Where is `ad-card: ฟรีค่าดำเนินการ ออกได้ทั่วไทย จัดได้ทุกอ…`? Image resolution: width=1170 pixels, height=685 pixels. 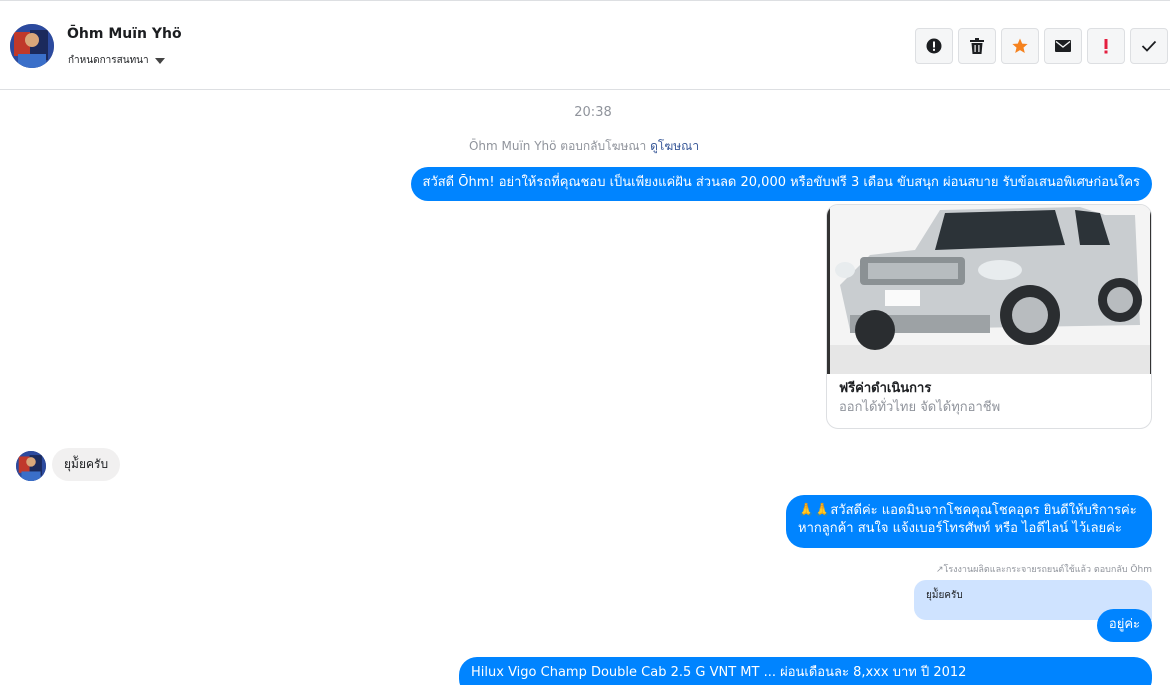 ad-card: ฟรีค่าดำเนินการ ออกได้ทั่วไทย จัดได้ทุกอ… is located at coordinates (989, 316).